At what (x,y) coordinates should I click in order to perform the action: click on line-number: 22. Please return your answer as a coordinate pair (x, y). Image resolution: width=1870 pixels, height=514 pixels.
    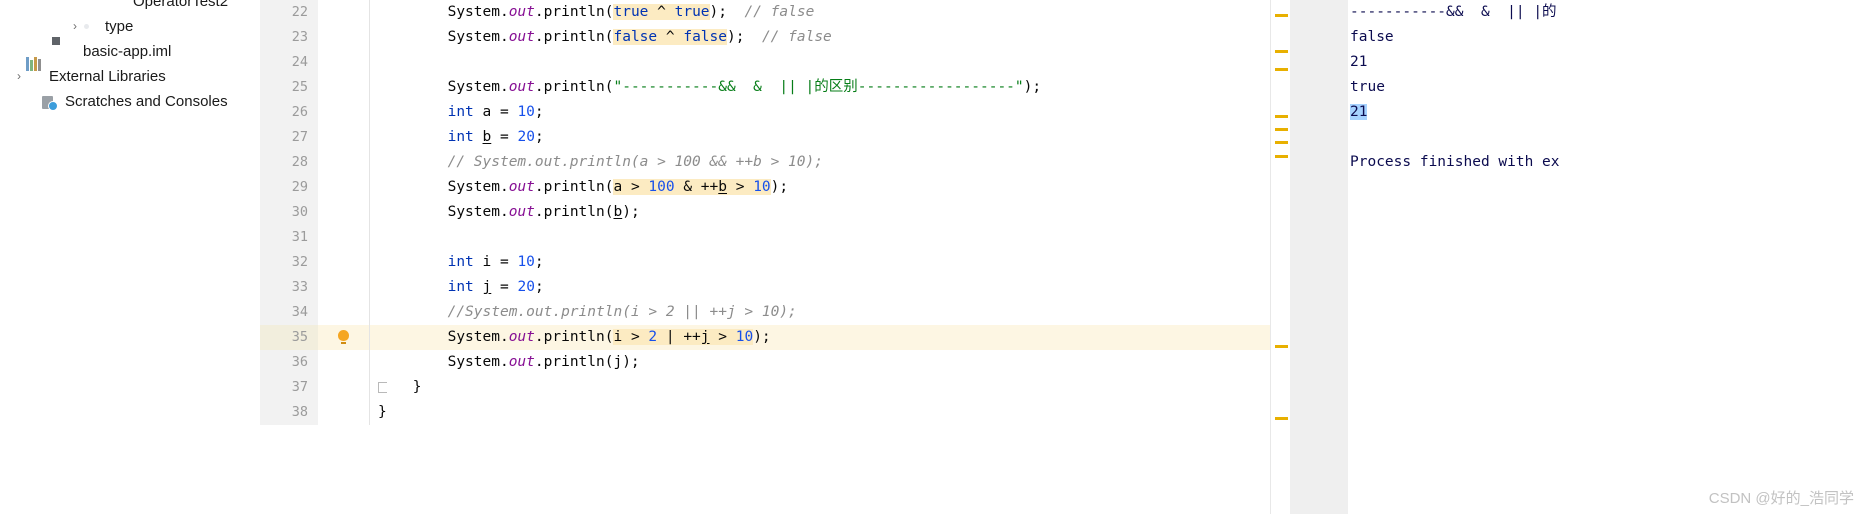
    Looking at the image, I should click on (289, 12).